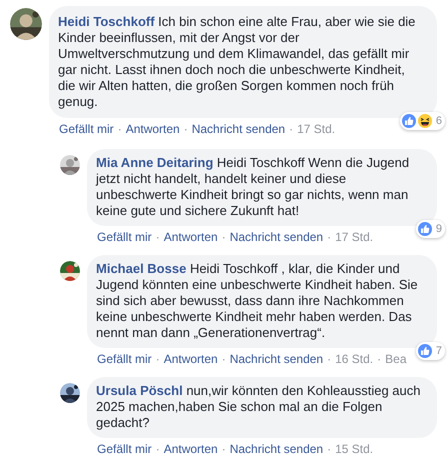  What do you see at coordinates (395, 359) in the screenshot?
I see `edited-label: Bea` at bounding box center [395, 359].